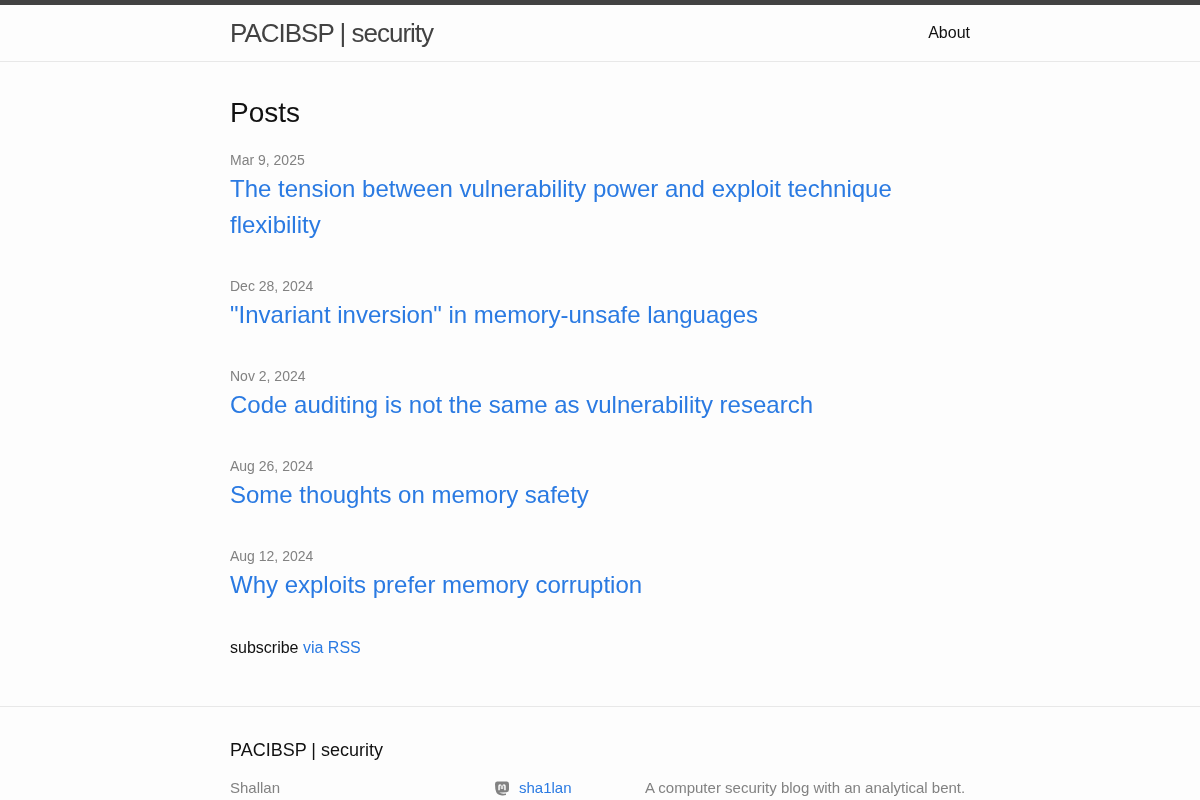  What do you see at coordinates (502, 788) in the screenshot?
I see `mastodon-icon` at bounding box center [502, 788].